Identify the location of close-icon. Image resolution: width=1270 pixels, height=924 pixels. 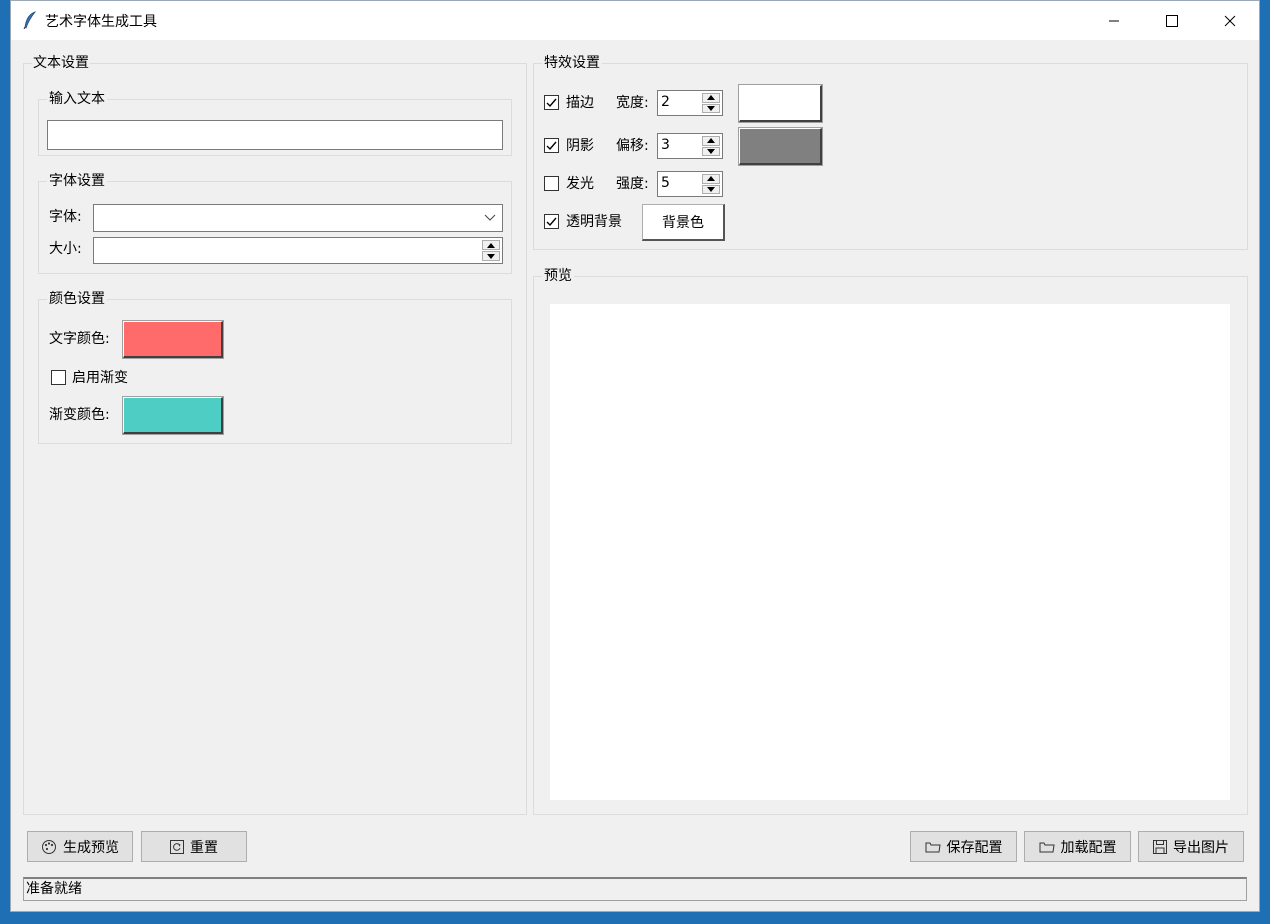
(1230, 20).